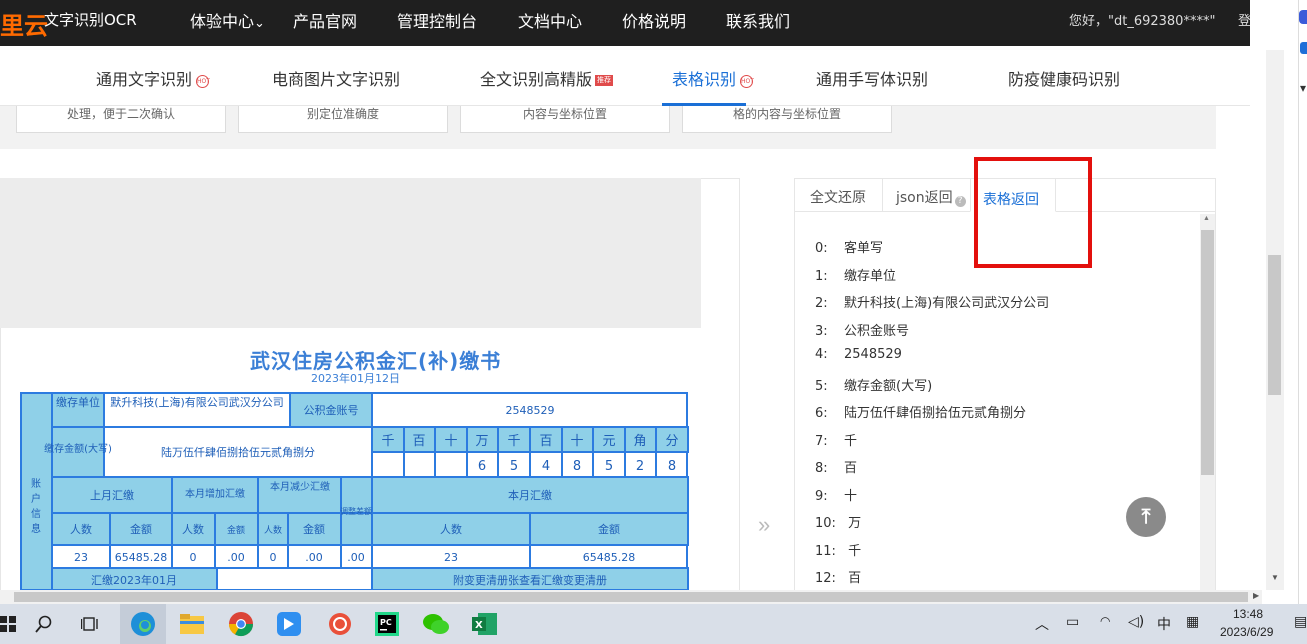 The height and width of the screenshot is (644, 1307). What do you see at coordinates (1275, 577) in the screenshot?
I see `scroll-down-arrow-icon: ▼` at bounding box center [1275, 577].